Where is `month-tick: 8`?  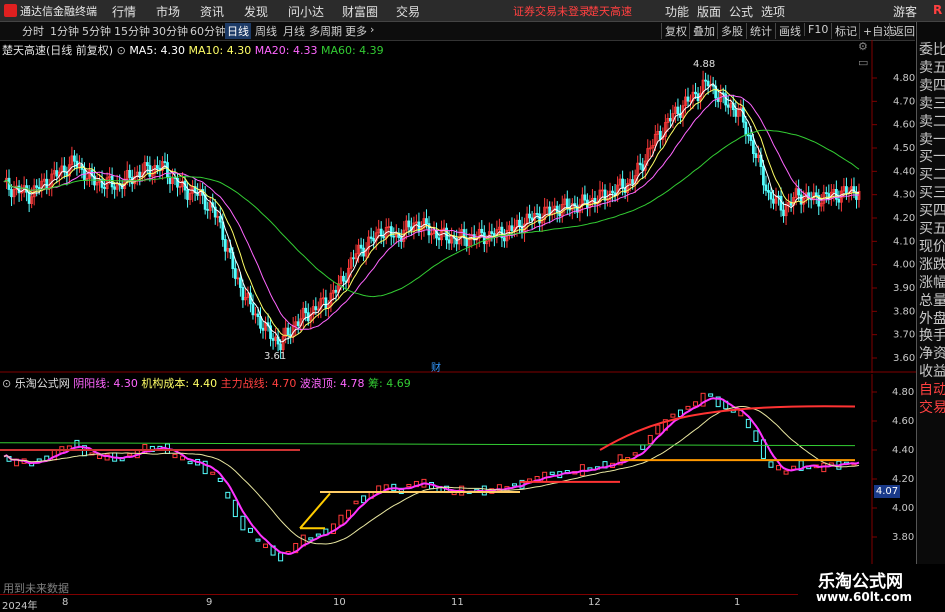
month-tick: 8 is located at coordinates (65, 602).